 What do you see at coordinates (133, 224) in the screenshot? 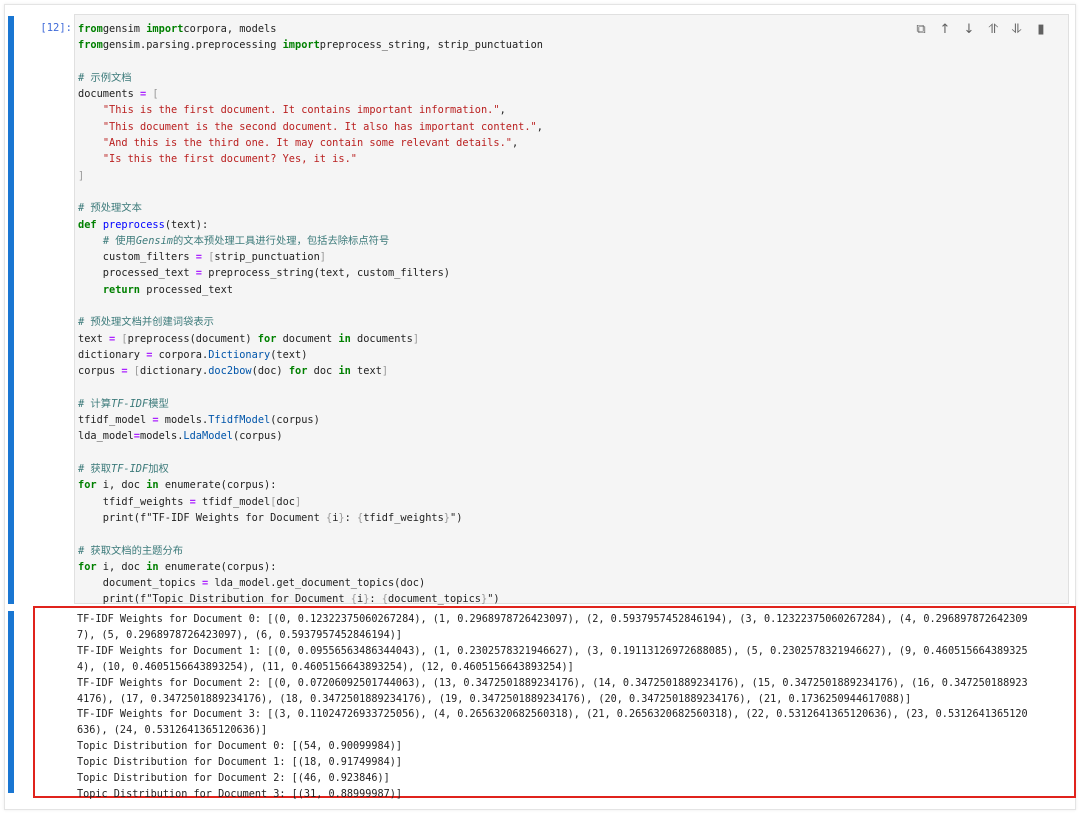
I see `code-token: preprocess` at bounding box center [133, 224].